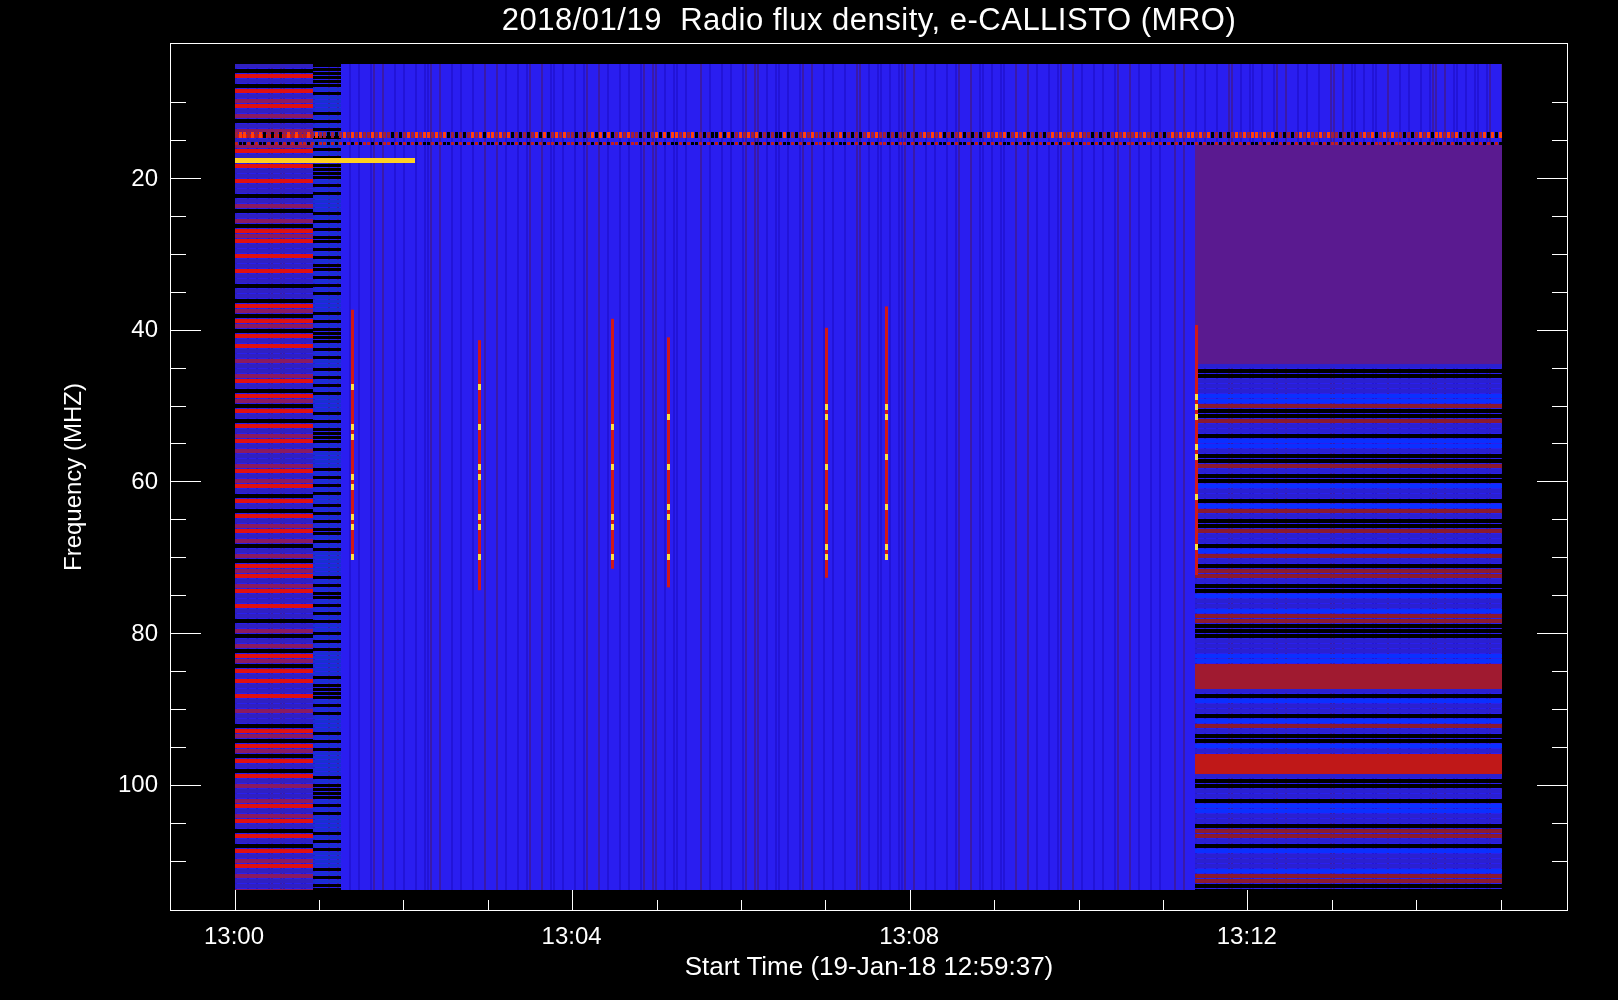 The width and height of the screenshot is (1618, 1000). I want to click on y-tick-label: 100, so click(137, 784).